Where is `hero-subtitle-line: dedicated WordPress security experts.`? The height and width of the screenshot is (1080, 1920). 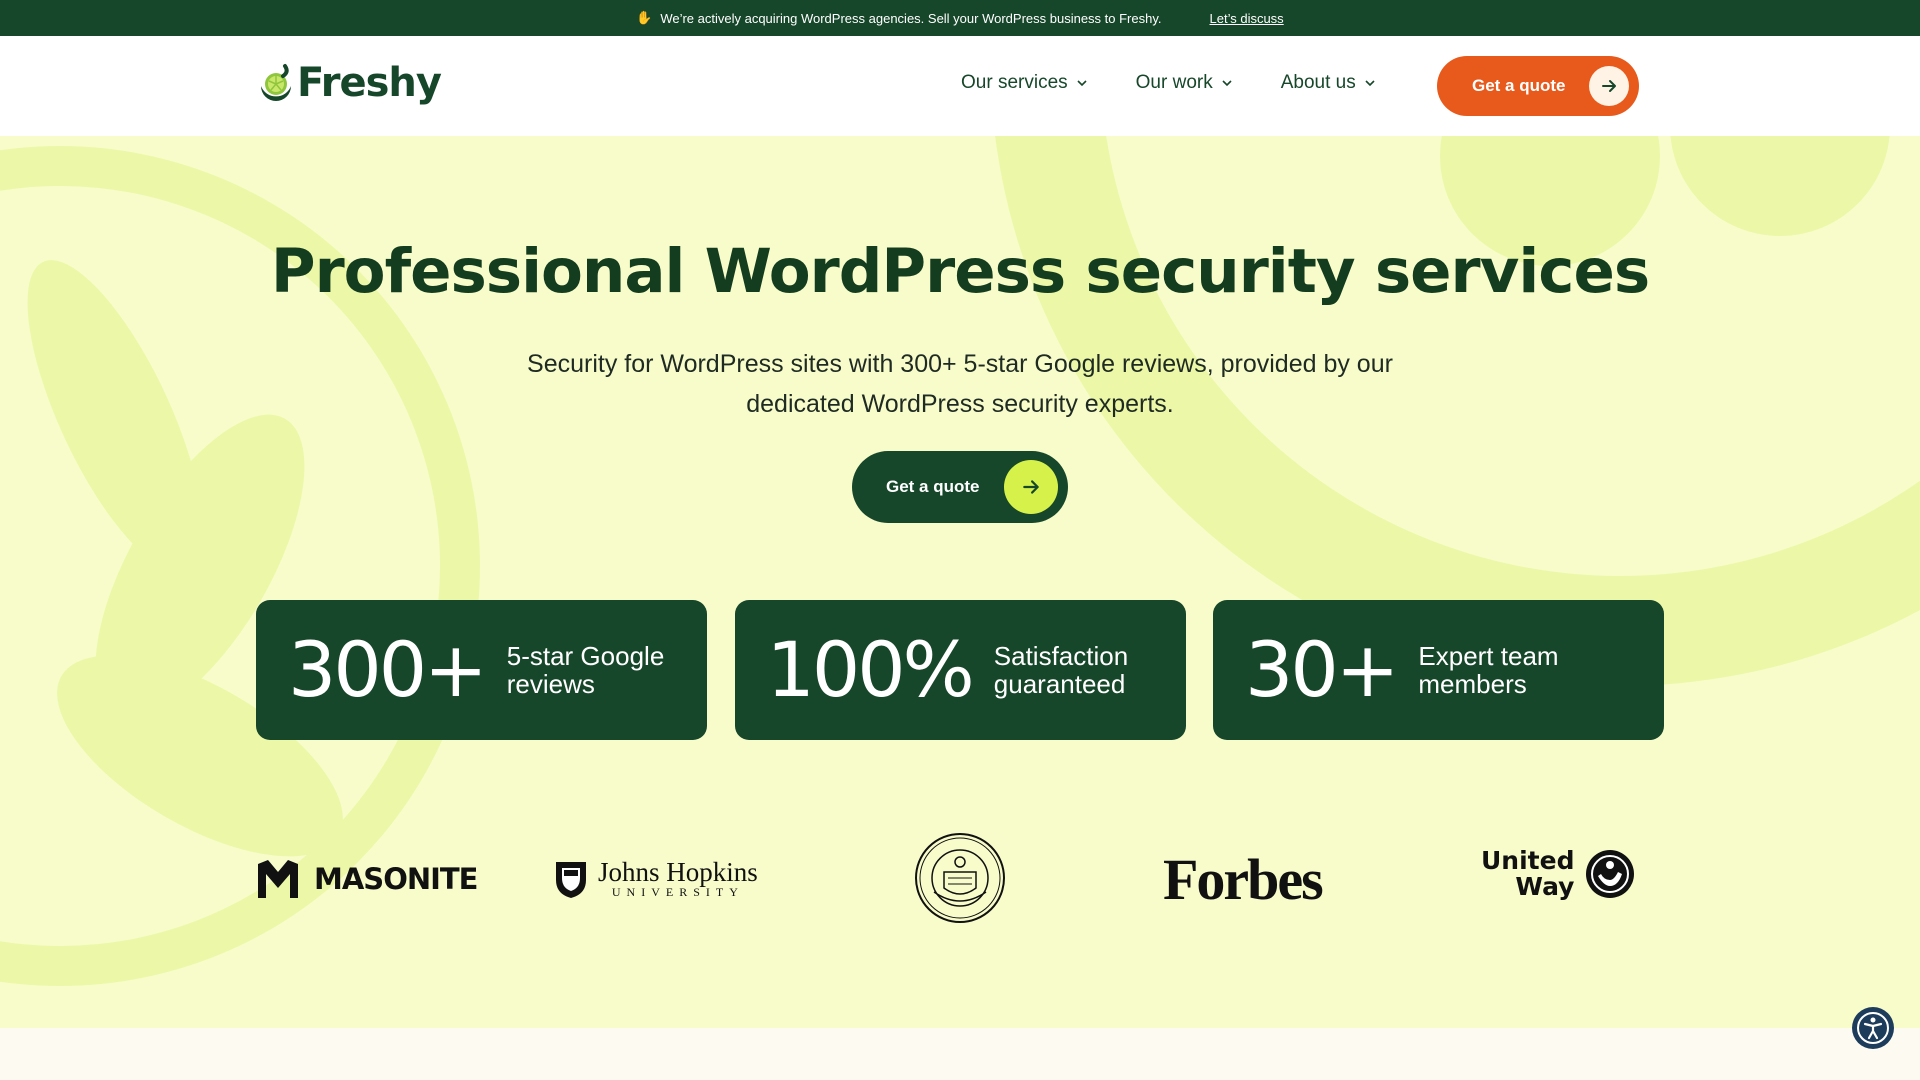
hero-subtitle-line: dedicated WordPress security experts. is located at coordinates (960, 404).